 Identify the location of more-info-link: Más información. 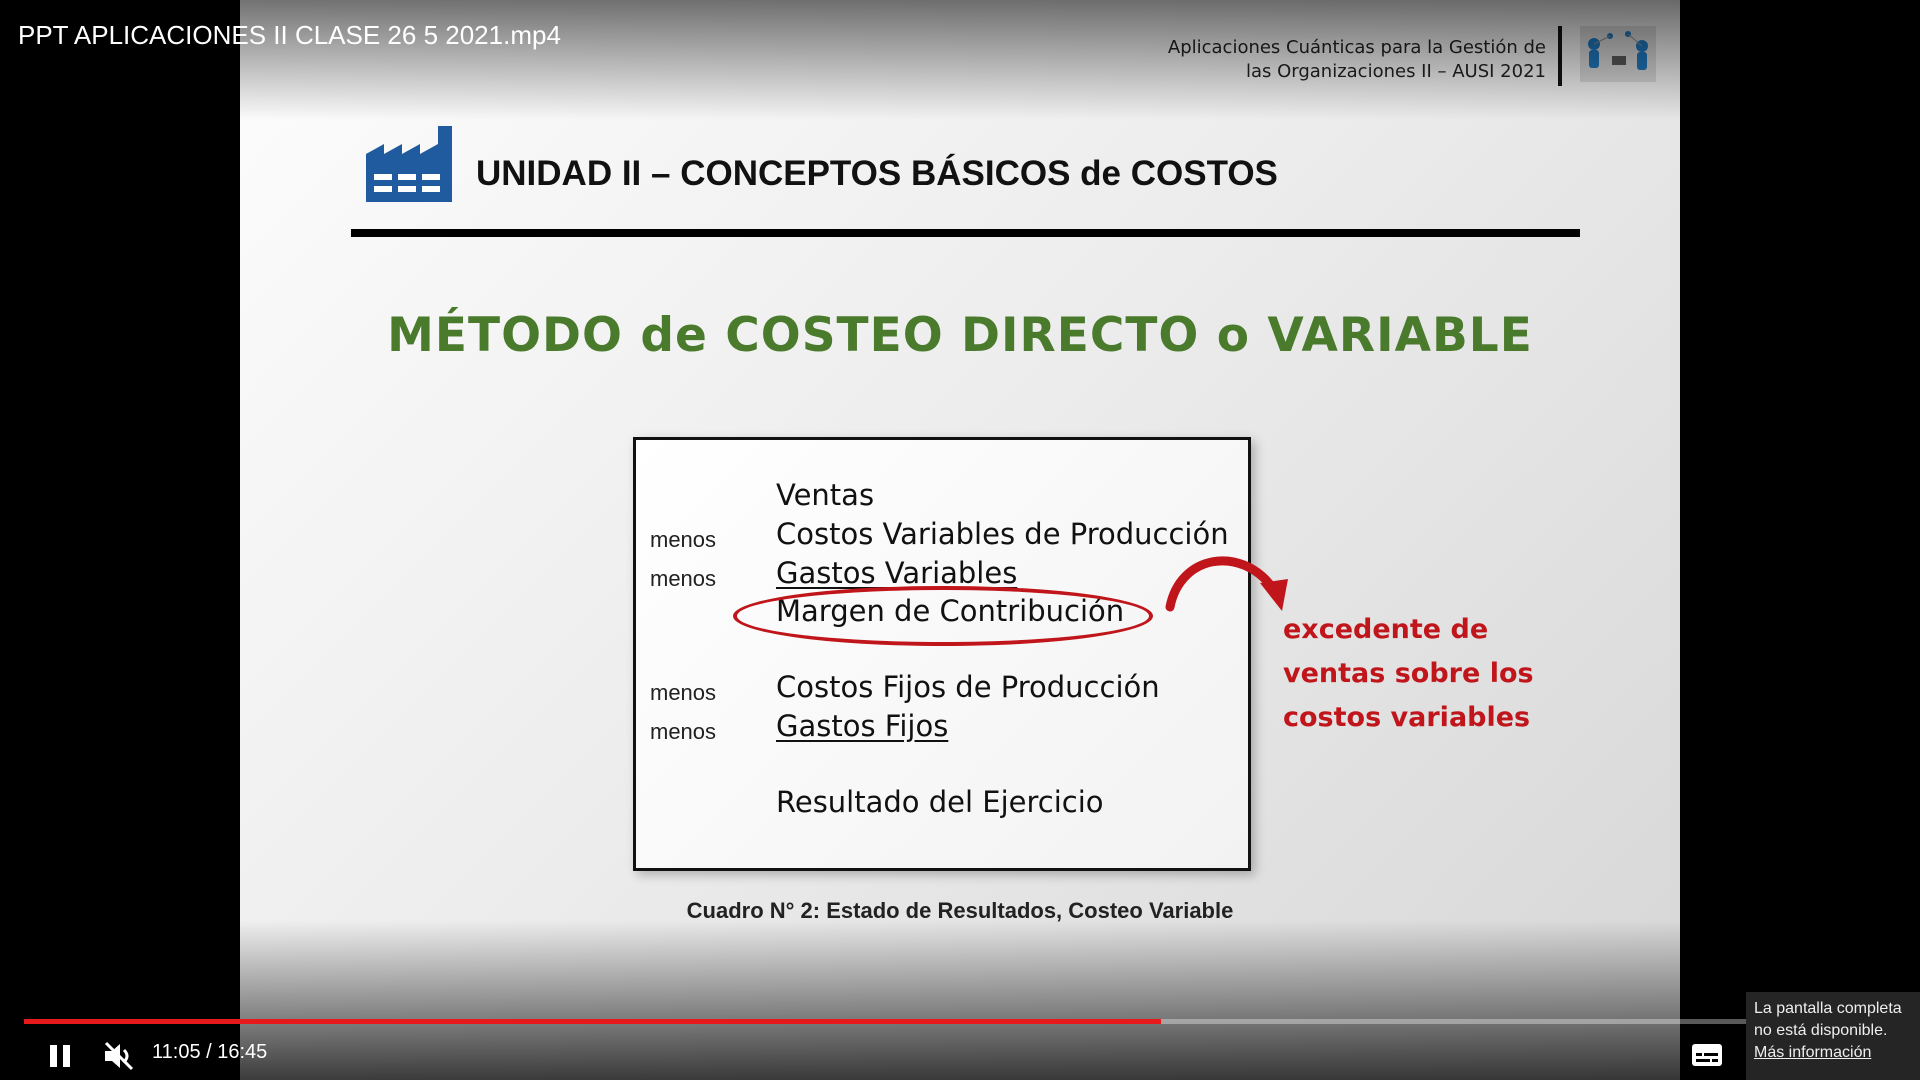
(1812, 1052).